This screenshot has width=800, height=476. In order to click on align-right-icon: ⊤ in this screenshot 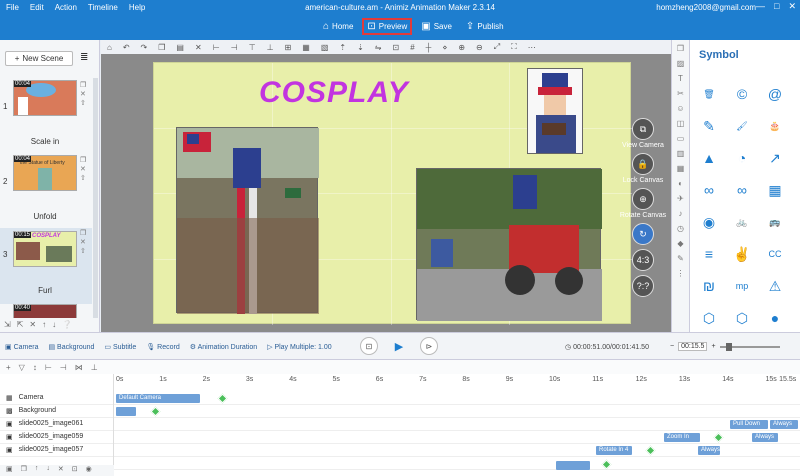, I will do `click(252, 47)`.